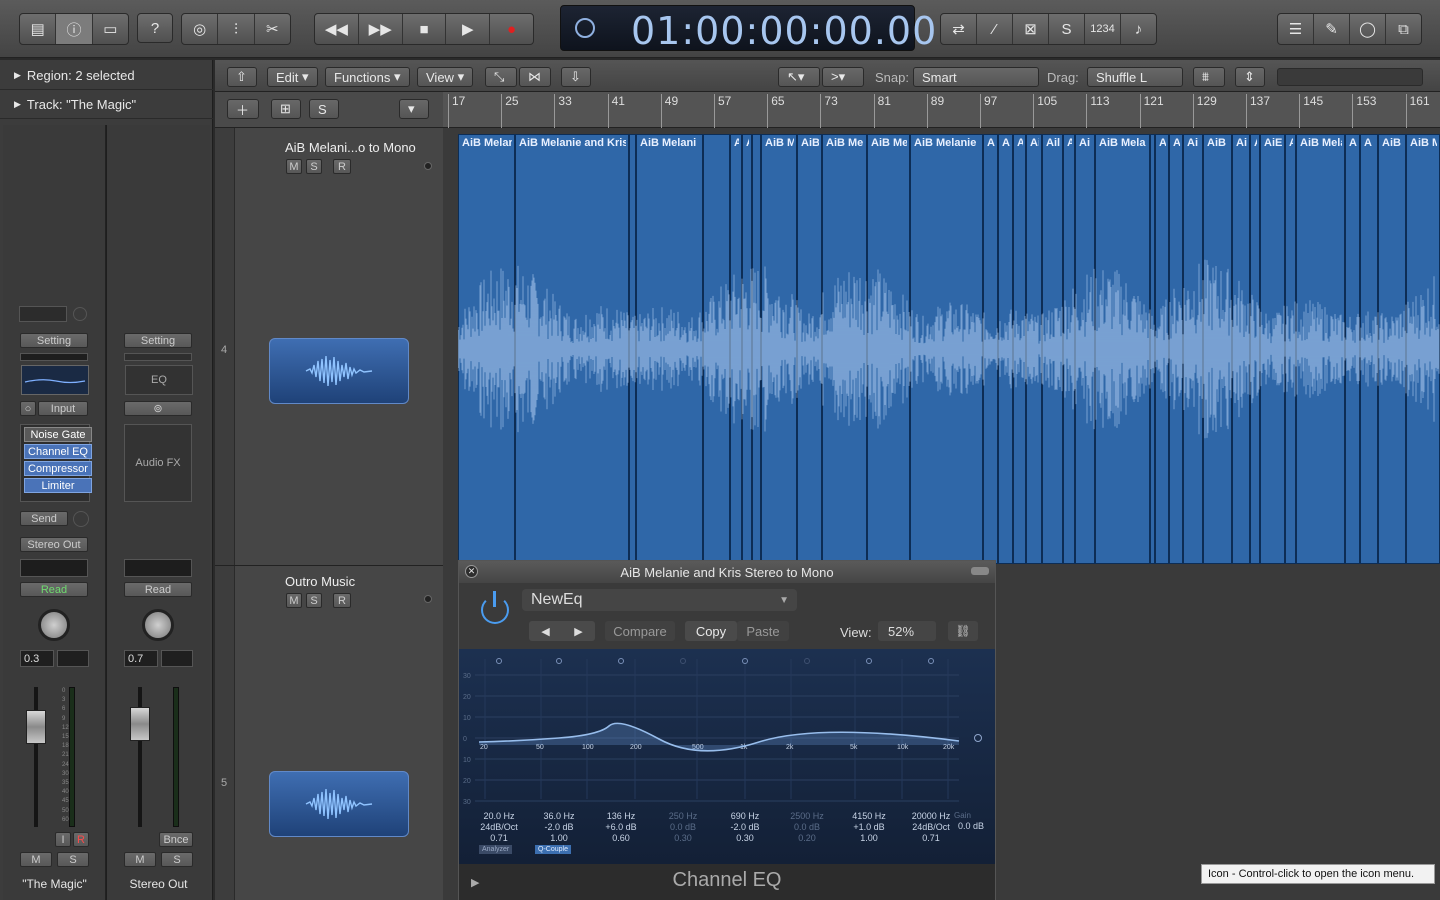 This screenshot has width=1440, height=900. Describe the element at coordinates (976, 77) in the screenshot. I see `snap-select: Smart` at that location.